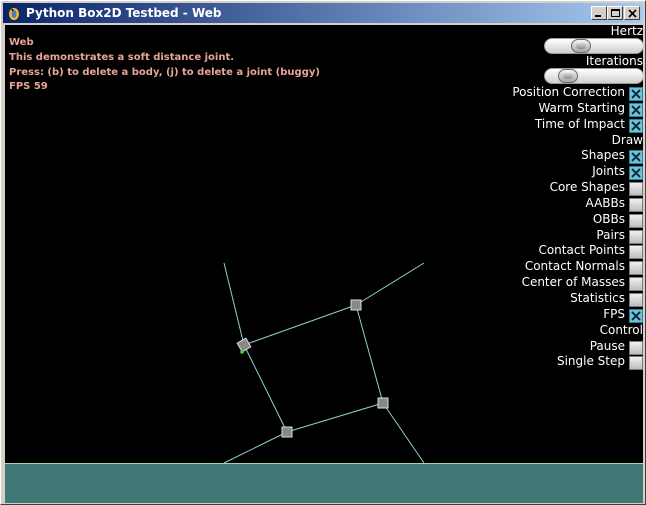 This screenshot has height=505, width=646. I want to click on close-icon, so click(632, 13).